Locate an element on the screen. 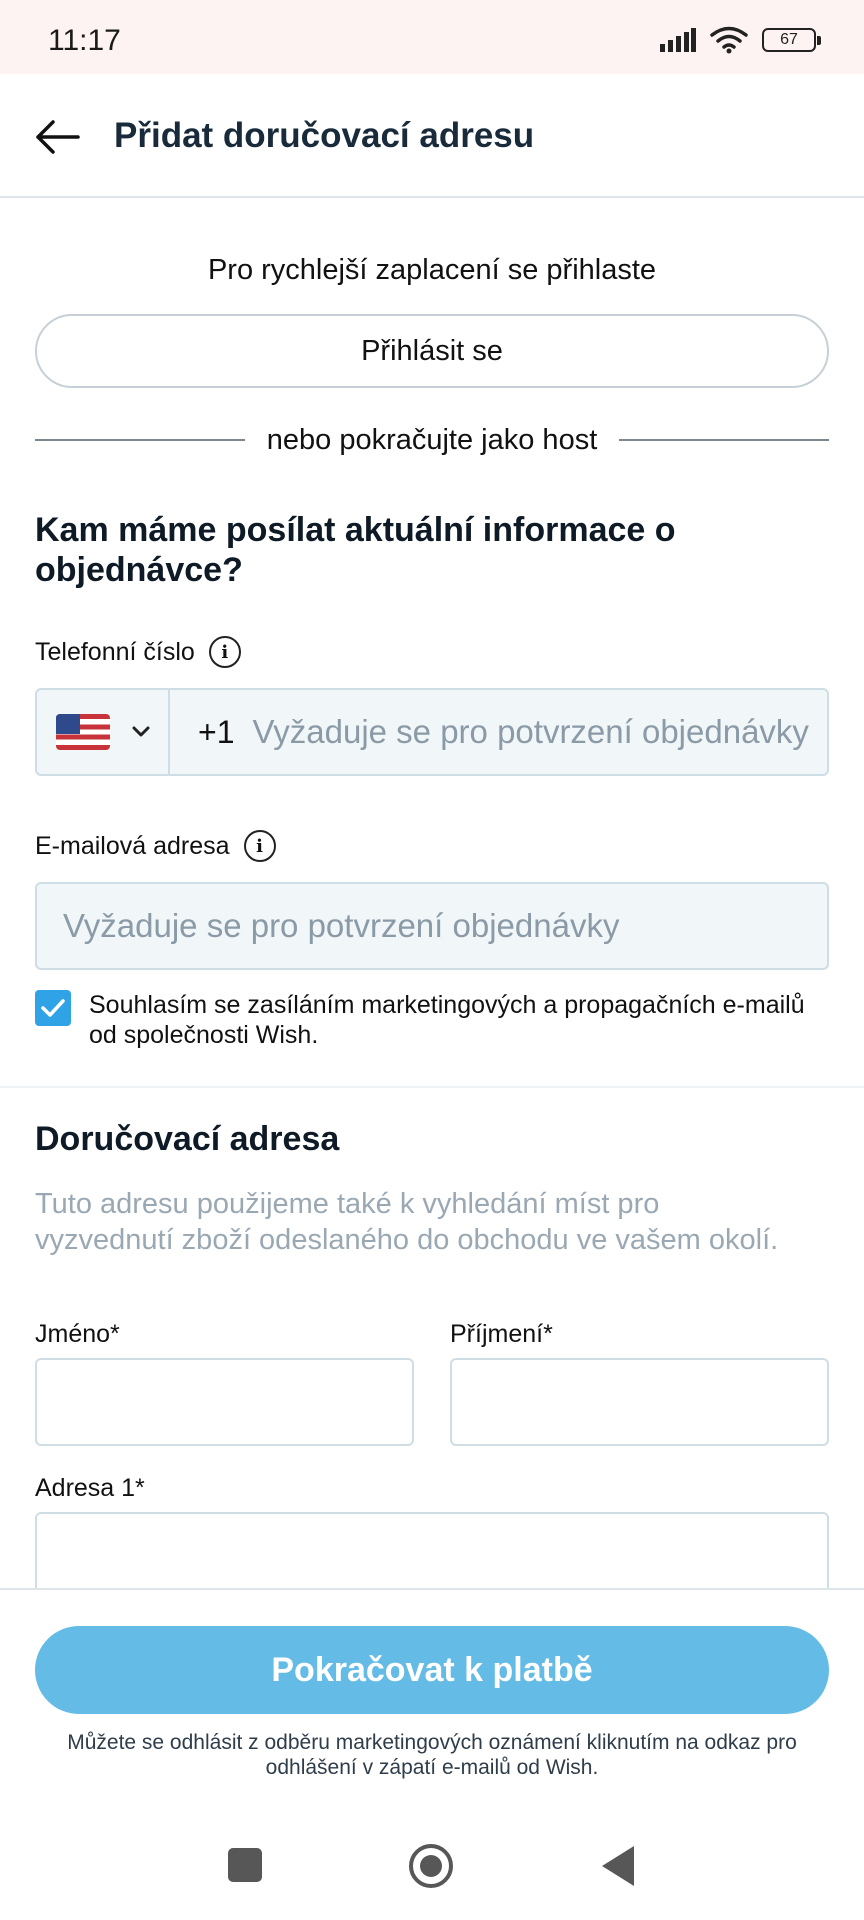 The height and width of the screenshot is (1920, 864). login-prompt: Pro rychlejší zaplacení se přihlaste is located at coordinates (432, 270).